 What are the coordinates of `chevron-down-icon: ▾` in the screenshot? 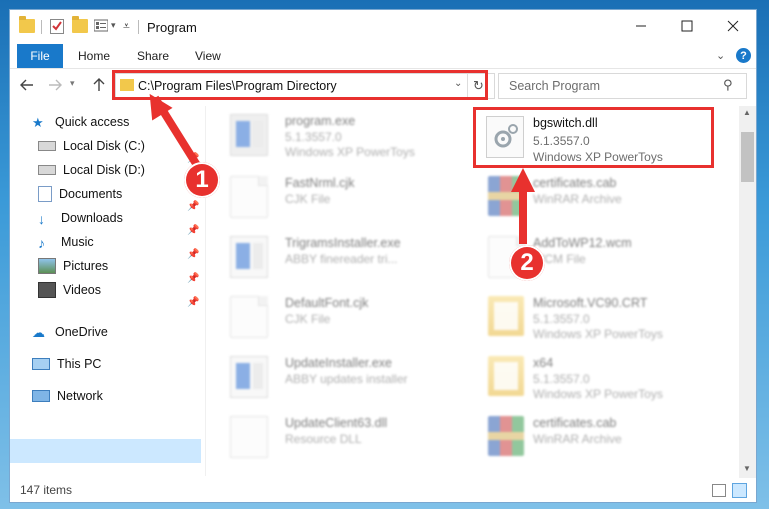 It's located at (113, 25).